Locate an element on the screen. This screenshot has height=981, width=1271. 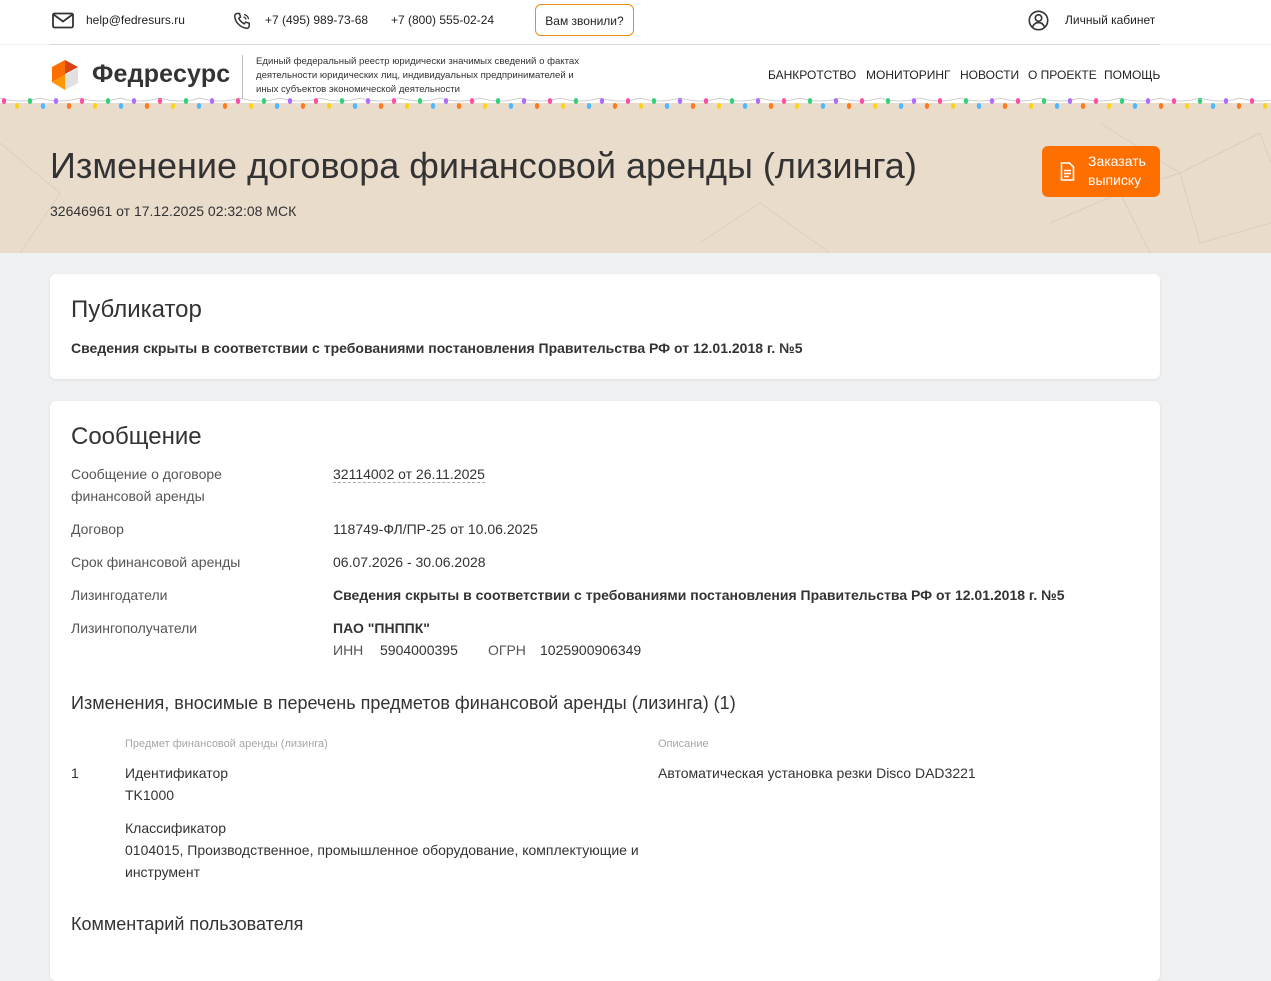
field-label-lease-term: Срок финансовой аренды is located at coordinates (156, 562).